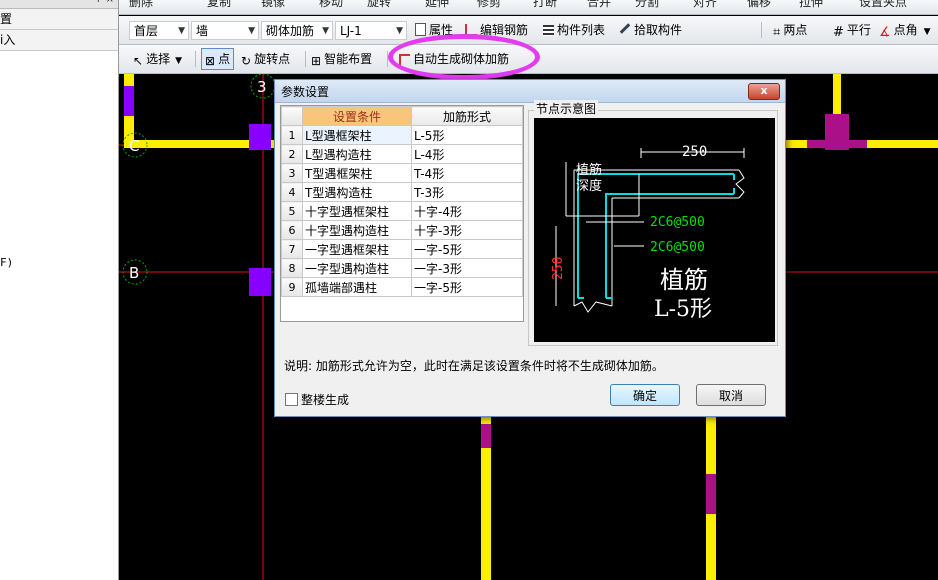 Image resolution: width=938 pixels, height=580 pixels. What do you see at coordinates (7, 262) in the screenshot?
I see `left-panel-note: F)` at bounding box center [7, 262].